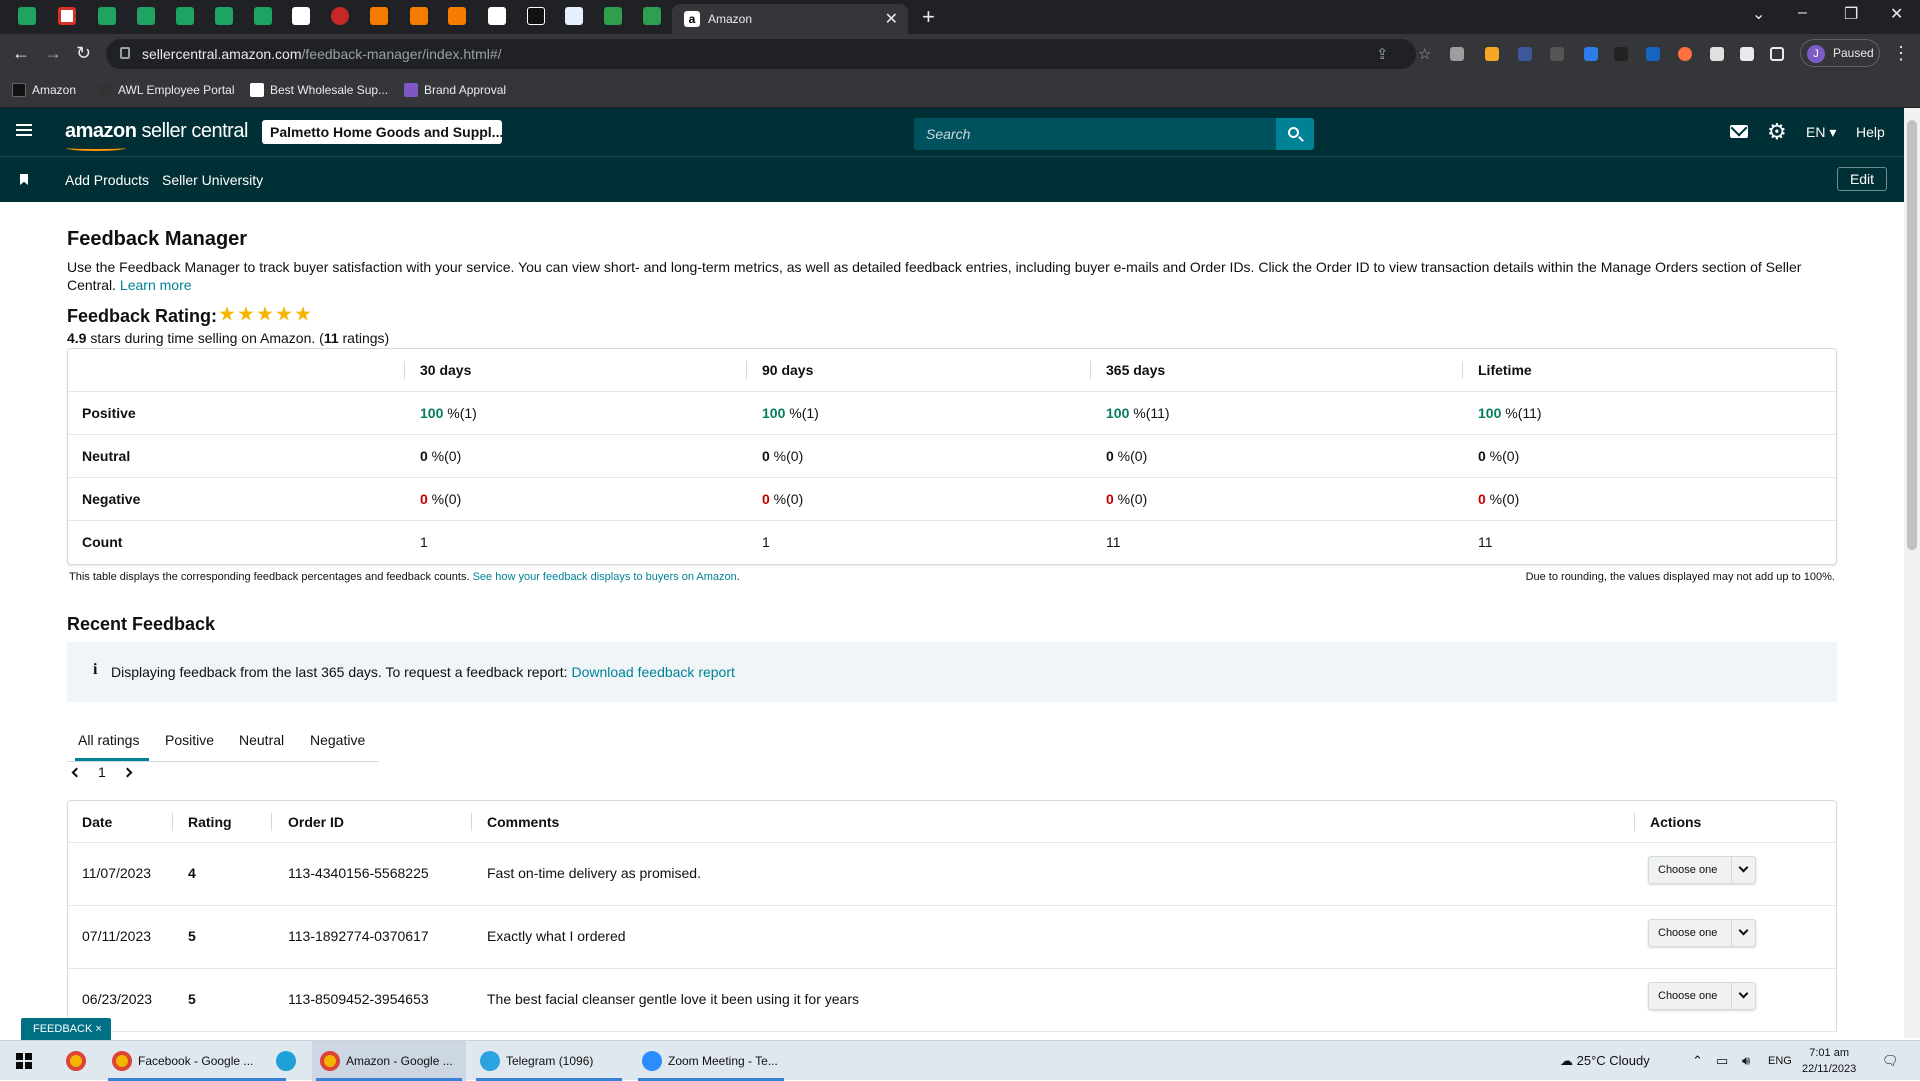  What do you see at coordinates (78, 1061) in the screenshot?
I see `chrome-taskbar-icon` at bounding box center [78, 1061].